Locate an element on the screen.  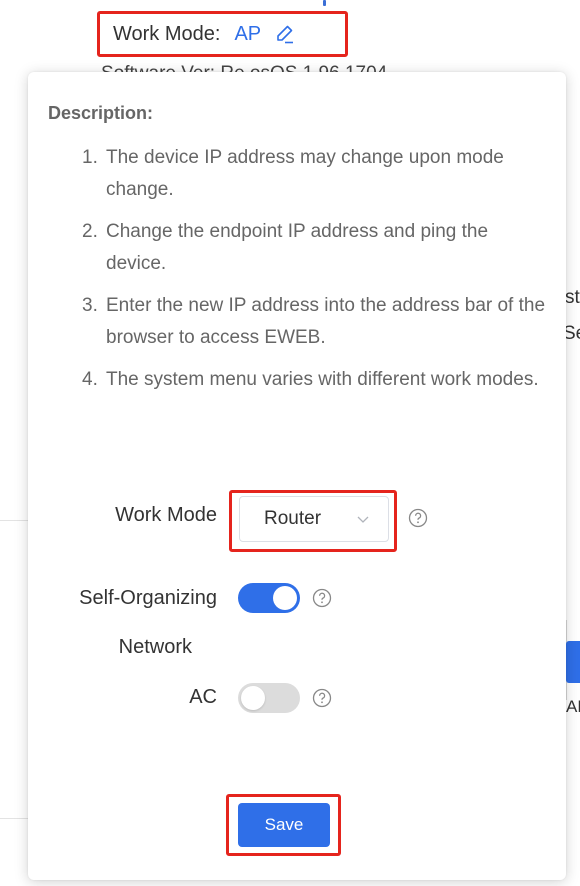
work-mode-select-value: Router is located at coordinates (293, 518).